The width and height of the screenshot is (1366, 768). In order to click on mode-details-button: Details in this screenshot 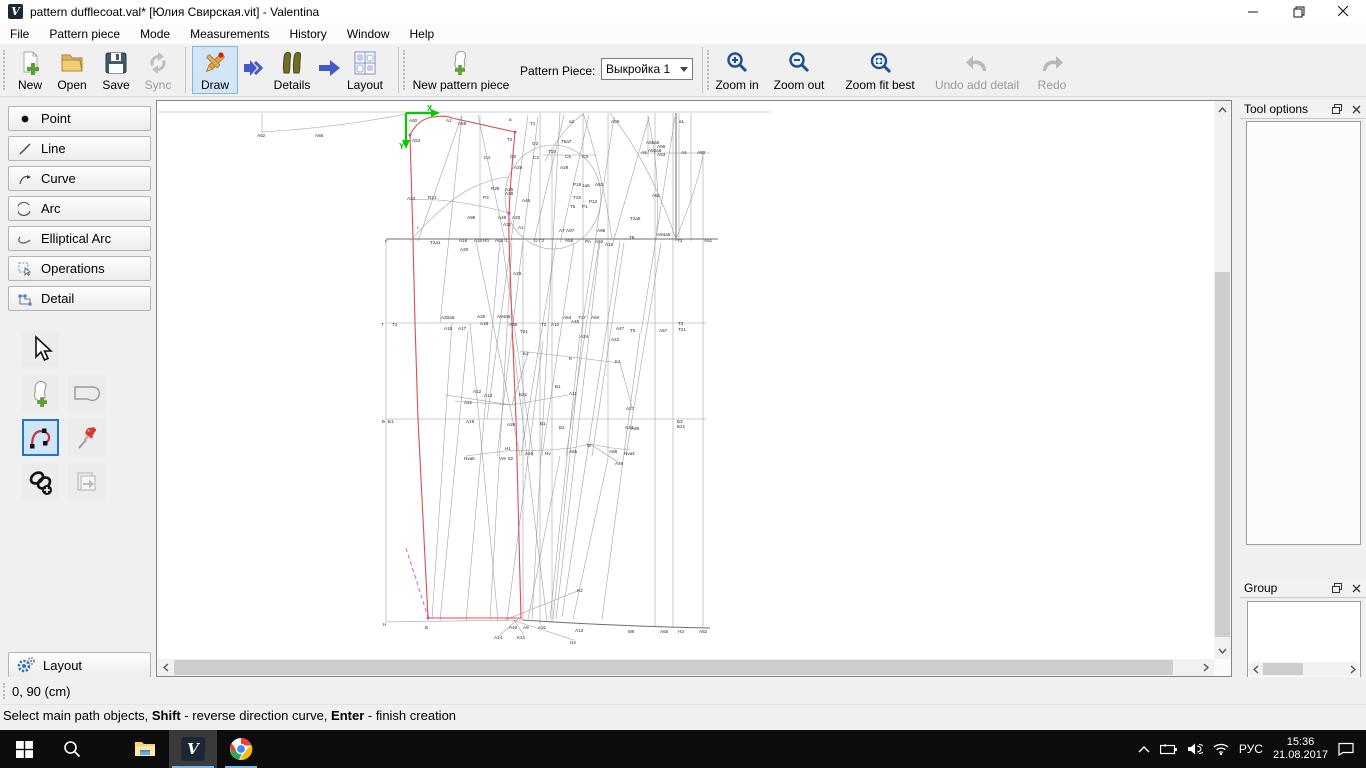, I will do `click(292, 70)`.